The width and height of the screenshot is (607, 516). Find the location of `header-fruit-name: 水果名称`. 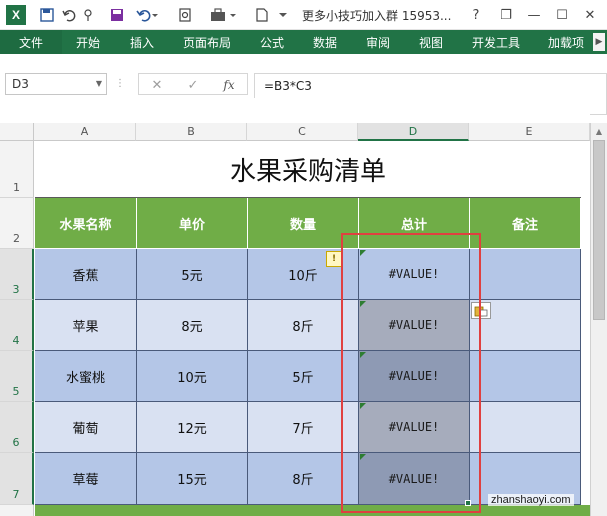

header-fruit-name: 水果名称 is located at coordinates (86, 223).